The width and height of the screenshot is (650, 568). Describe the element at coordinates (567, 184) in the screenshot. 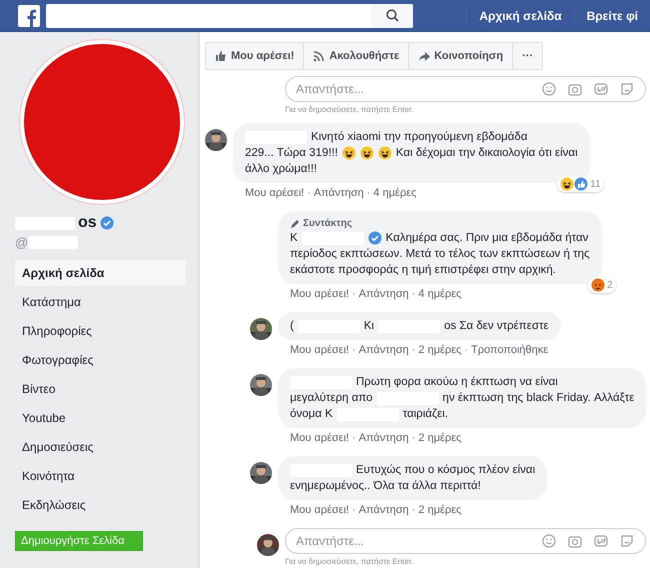

I see `haha-reaction-icon` at that location.